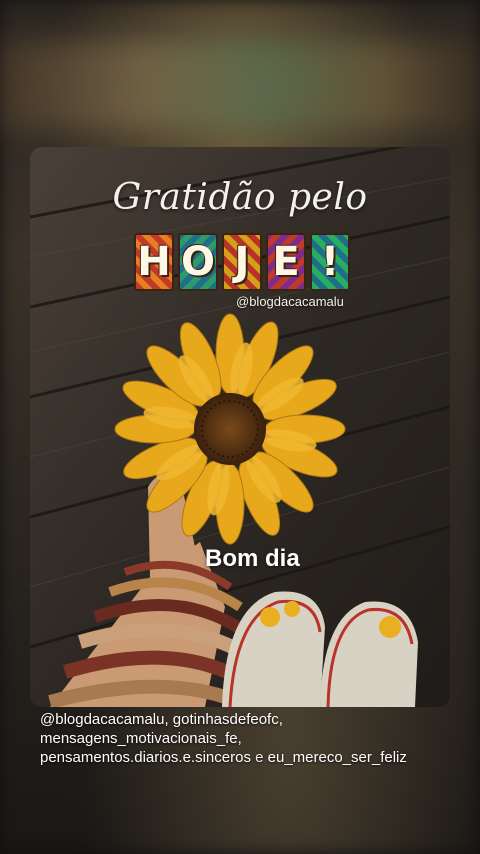  Describe the element at coordinates (286, 262) in the screenshot. I see `letter-block: E` at that location.